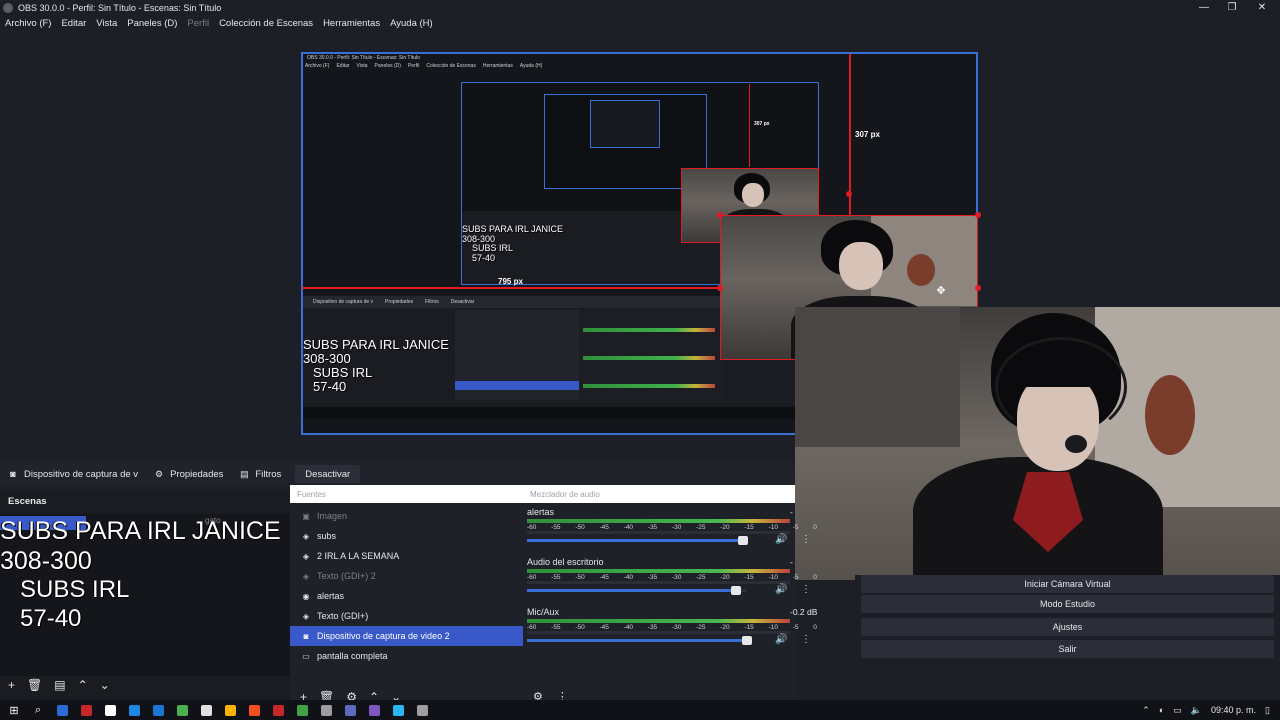  What do you see at coordinates (328, 474) in the screenshot?
I see `deactivate-button: Desactivar` at bounding box center [328, 474].